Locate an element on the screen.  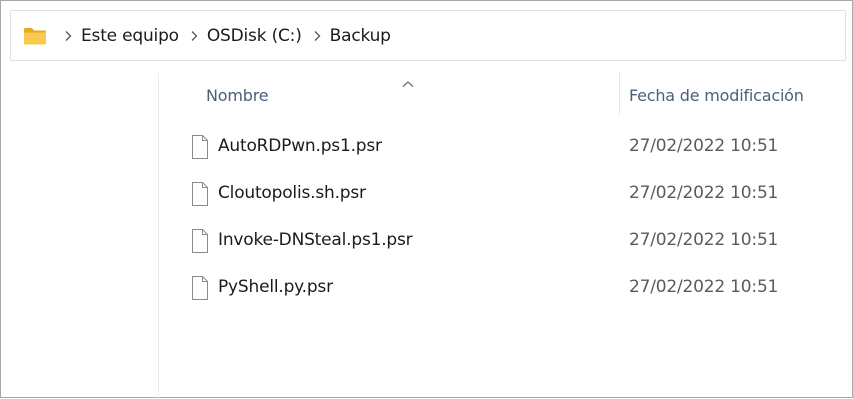
column-header-name: Nombre is located at coordinates (237, 95).